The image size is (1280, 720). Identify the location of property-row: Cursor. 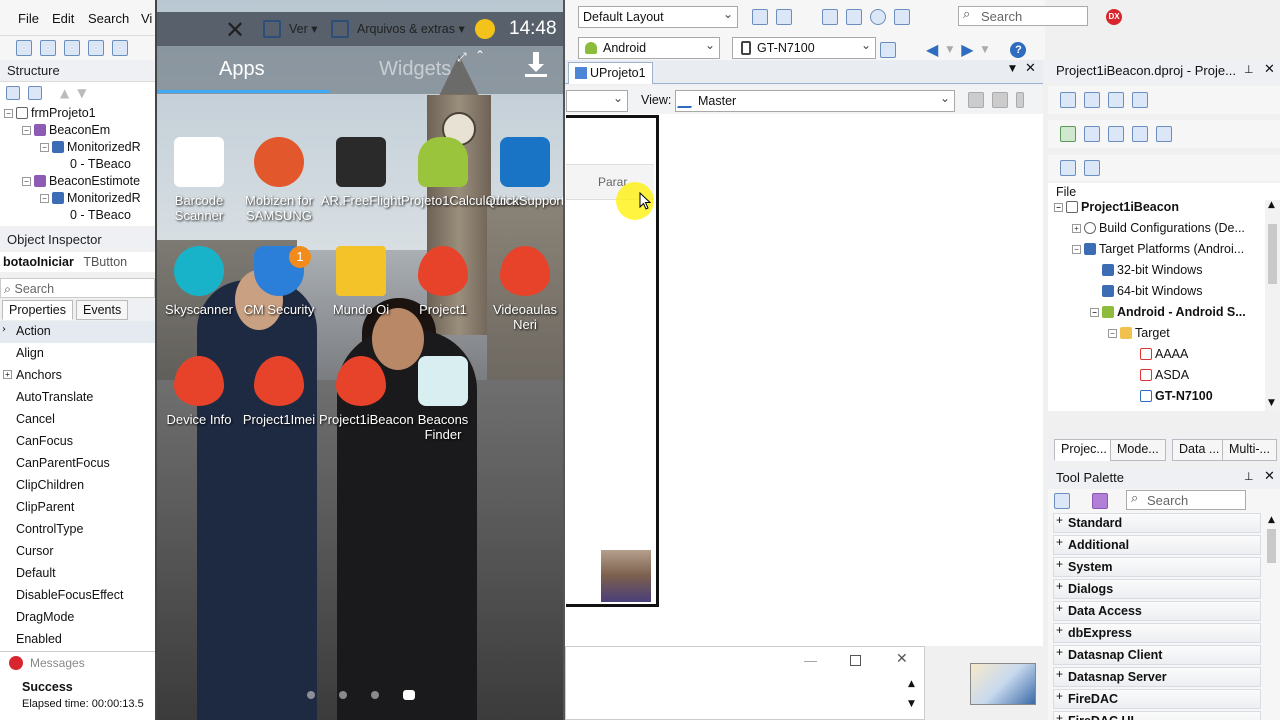
(77, 552).